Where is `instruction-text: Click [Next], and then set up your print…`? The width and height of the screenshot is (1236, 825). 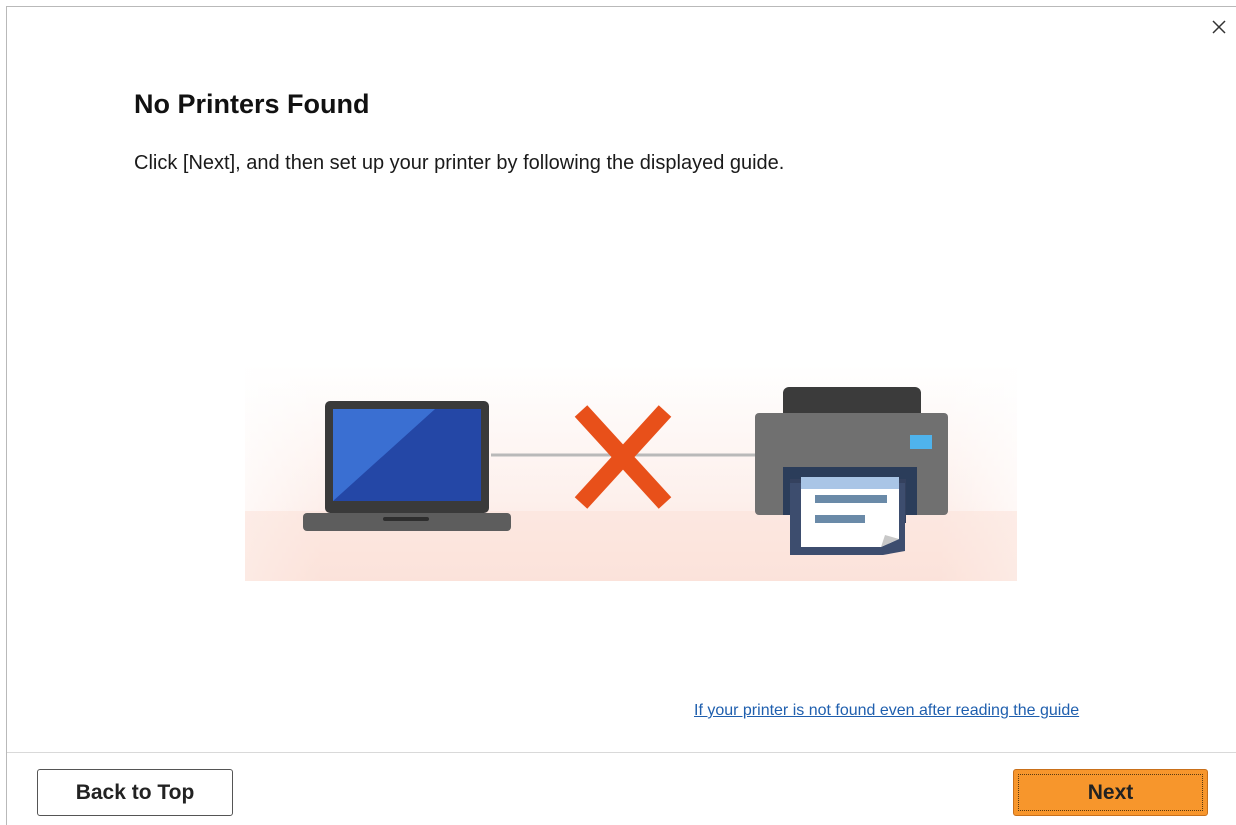 instruction-text: Click [Next], and then set up your print… is located at coordinates (459, 163).